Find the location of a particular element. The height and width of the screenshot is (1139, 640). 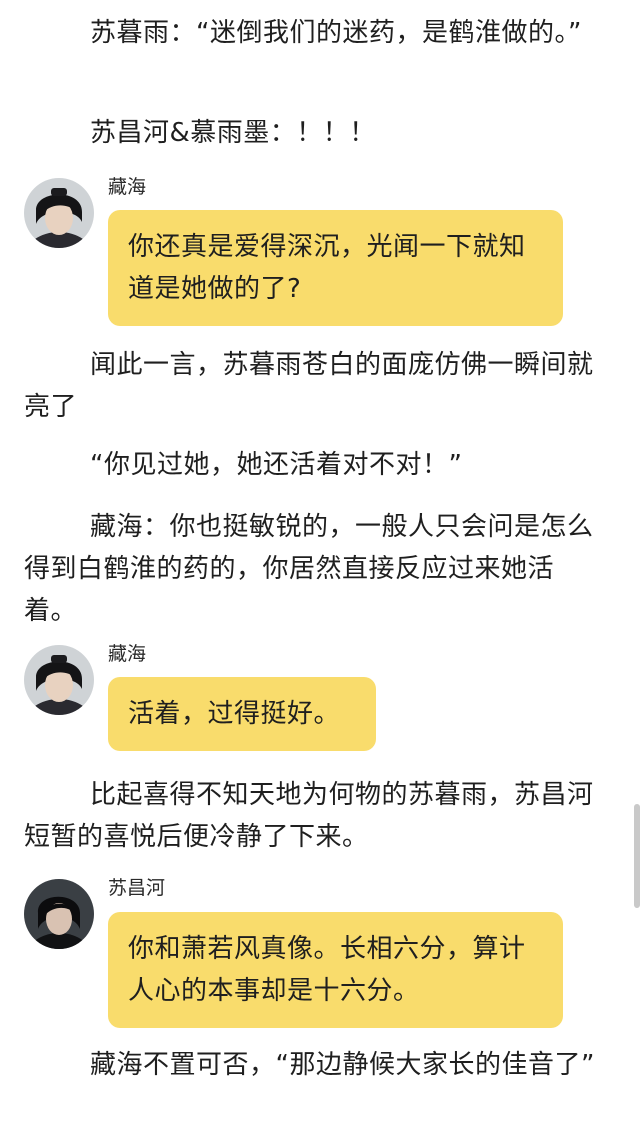

story-paragraph: “你见过她，她还活着对不对！” is located at coordinates (276, 465).